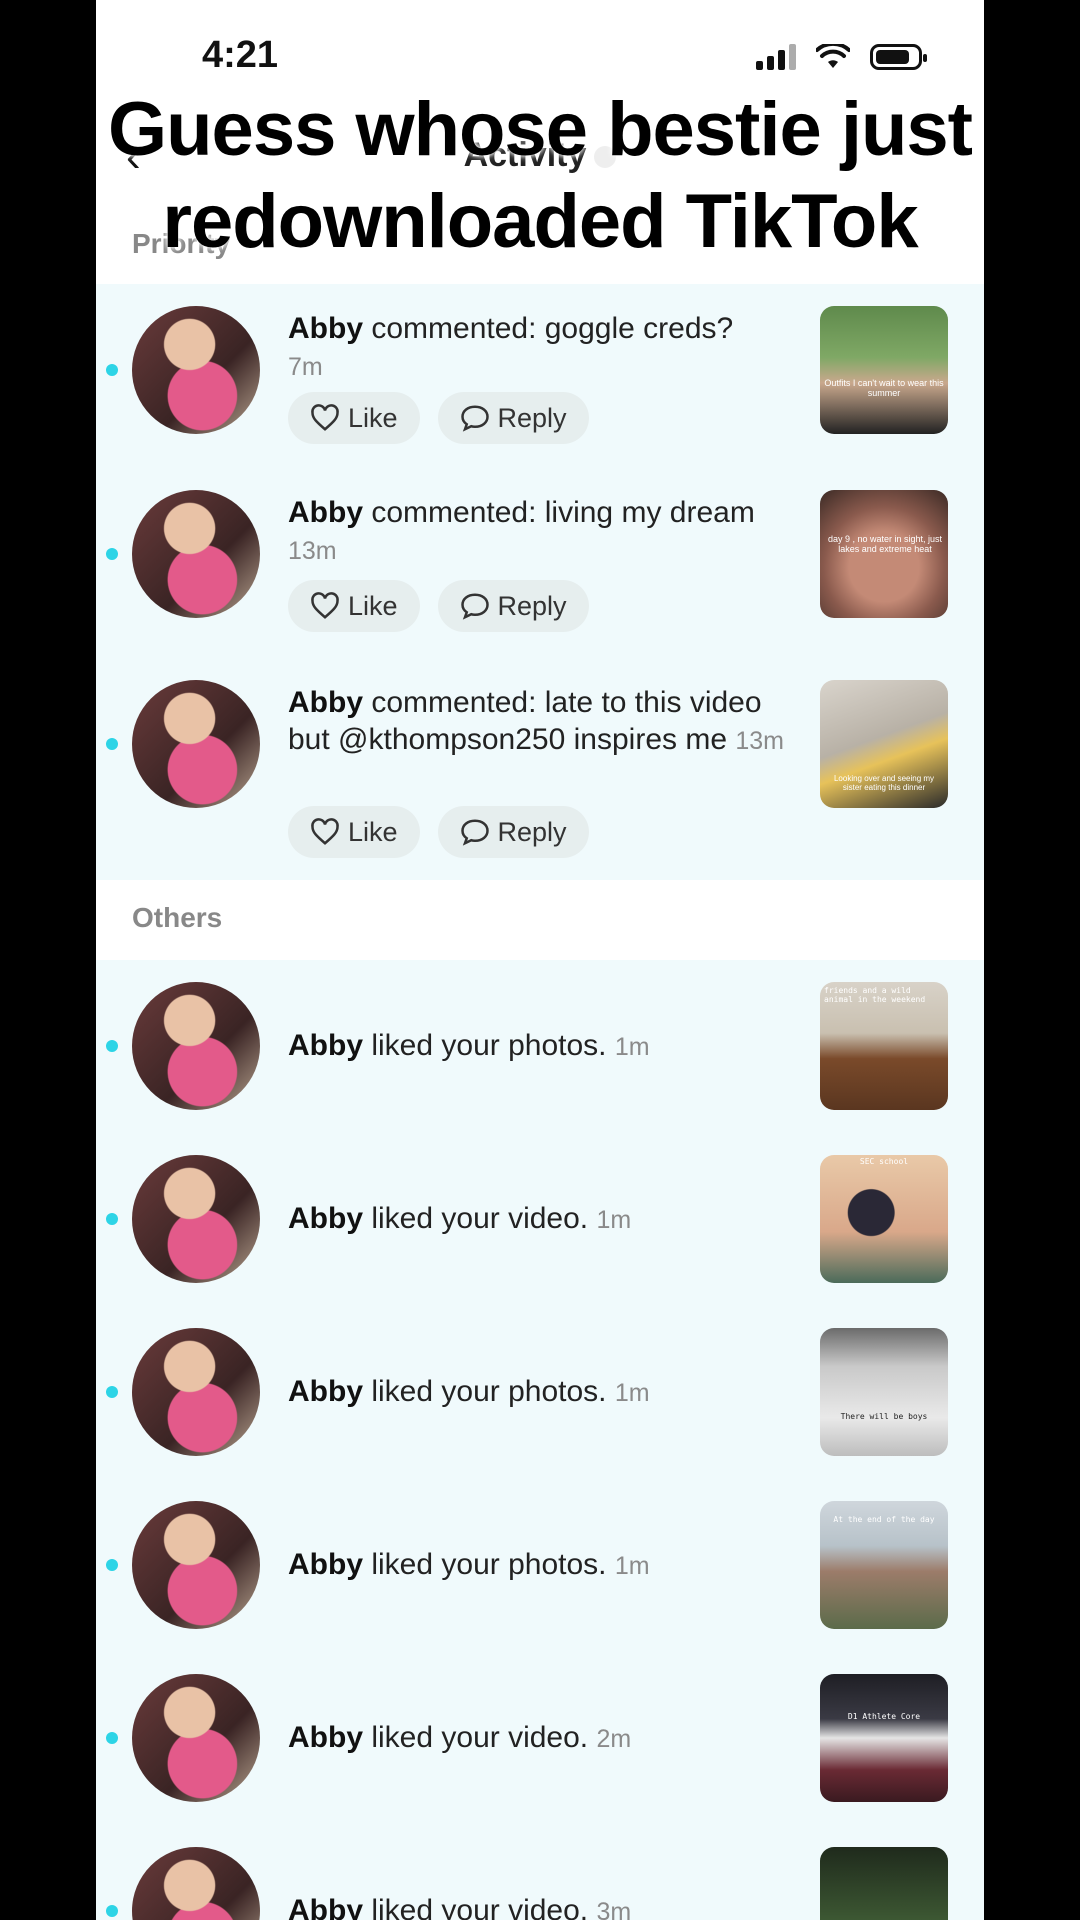  I want to click on notification-message: commented: goggle creds?, so click(552, 328).